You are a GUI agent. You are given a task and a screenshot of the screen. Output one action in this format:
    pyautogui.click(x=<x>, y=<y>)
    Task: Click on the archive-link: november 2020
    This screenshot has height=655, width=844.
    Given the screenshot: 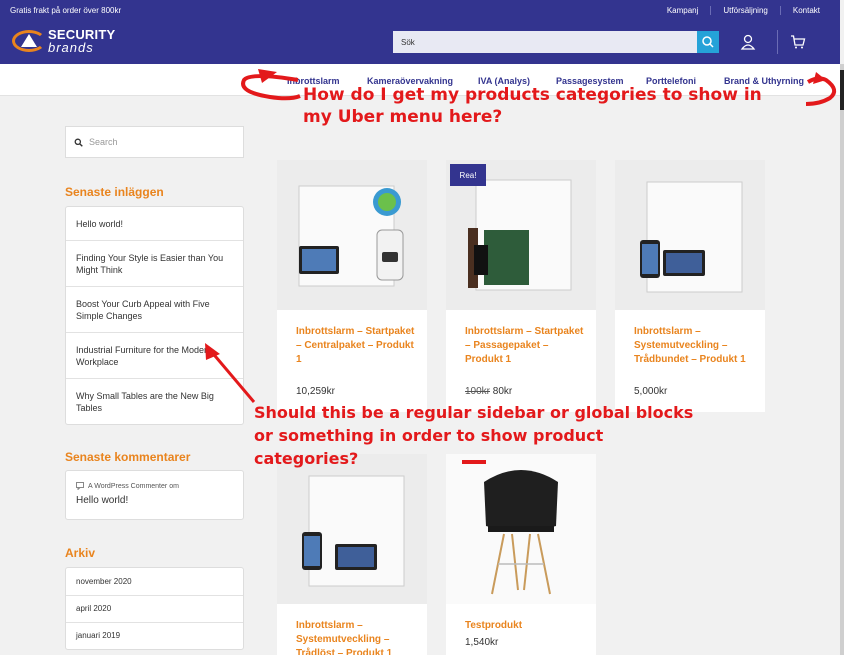 What is the action you would take?
    pyautogui.click(x=154, y=581)
    